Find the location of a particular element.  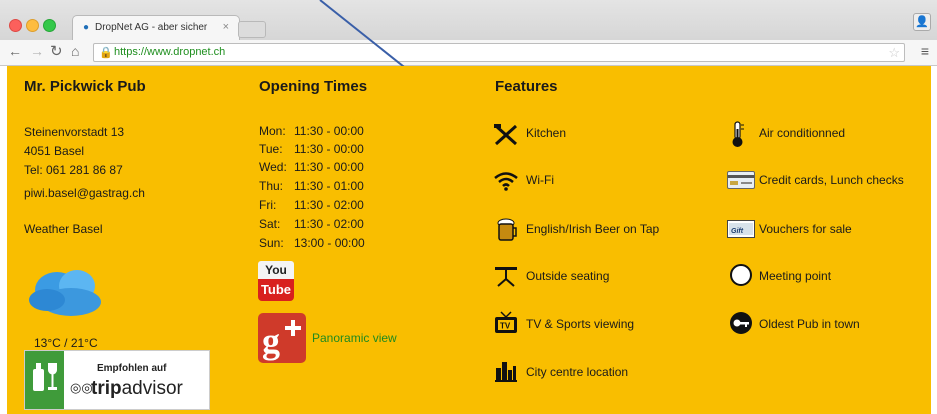

feature-credit-cards: Credit cards, Lunch checks is located at coordinates (831, 180).